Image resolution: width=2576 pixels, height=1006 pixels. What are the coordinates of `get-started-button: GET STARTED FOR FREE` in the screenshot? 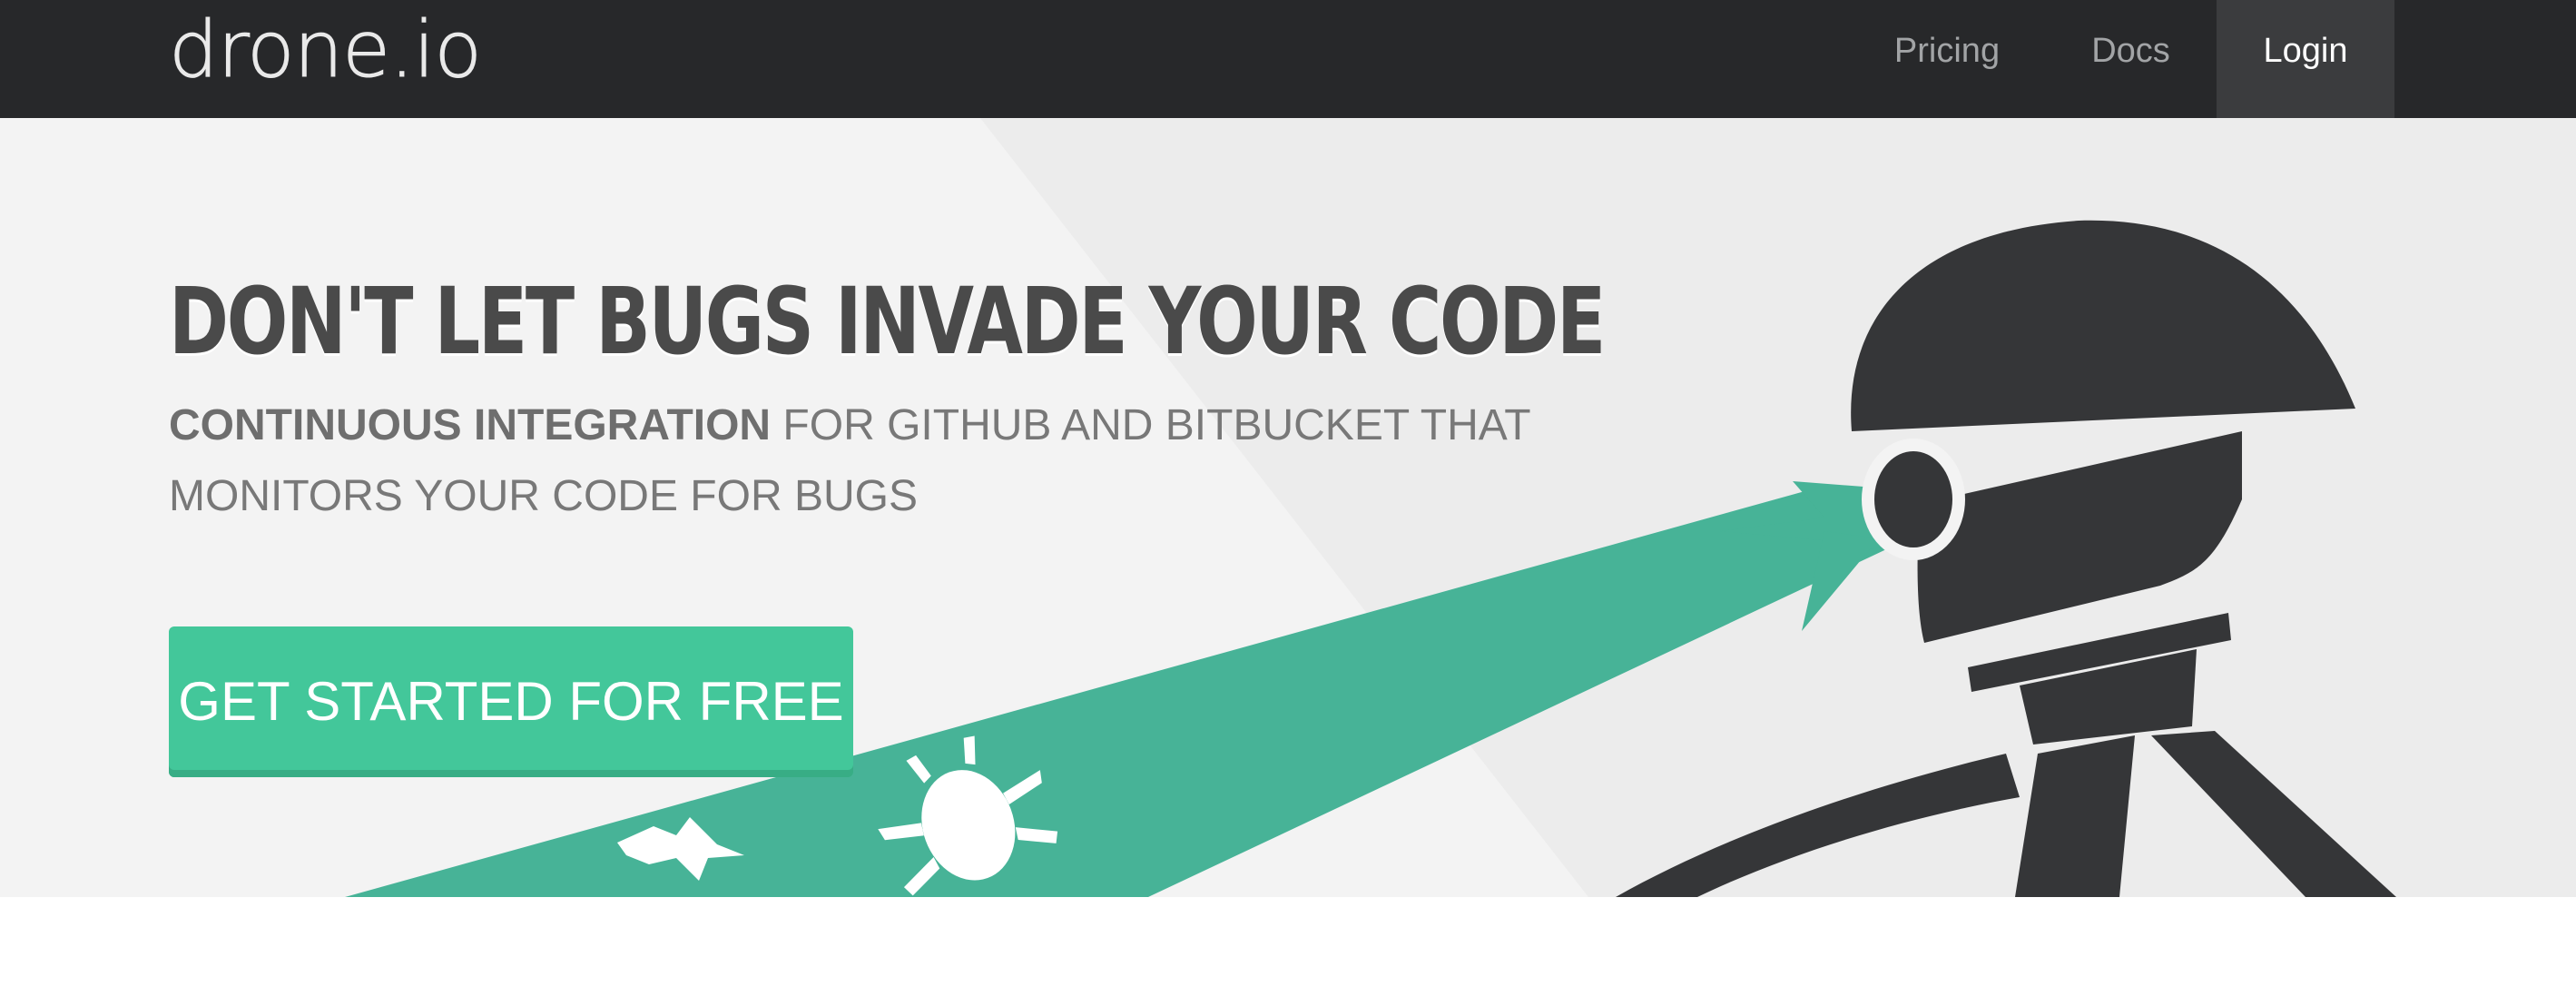 It's located at (511, 702).